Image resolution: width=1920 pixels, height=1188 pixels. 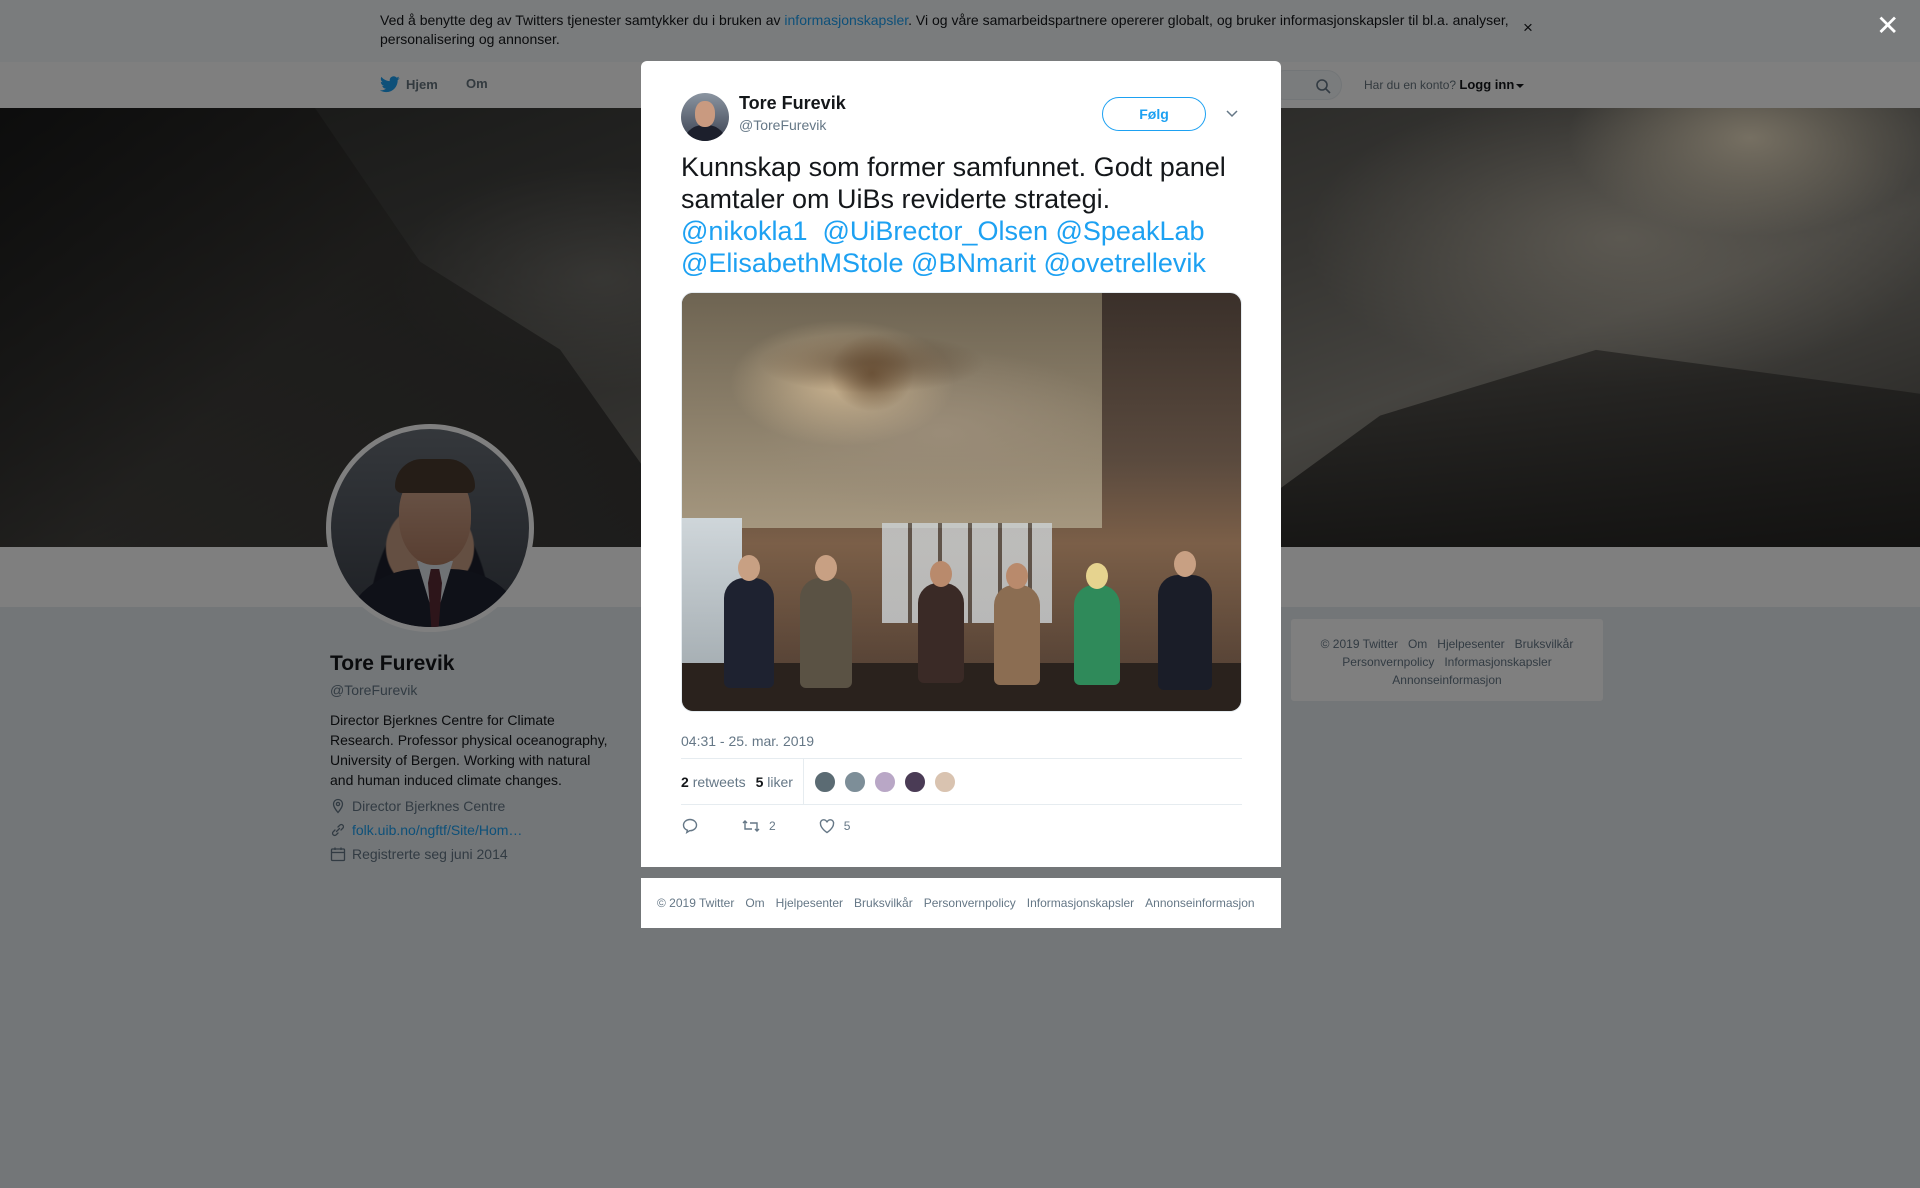 I want to click on modal-footer-terms-link: Bruksvilkår, so click(x=883, y=903).